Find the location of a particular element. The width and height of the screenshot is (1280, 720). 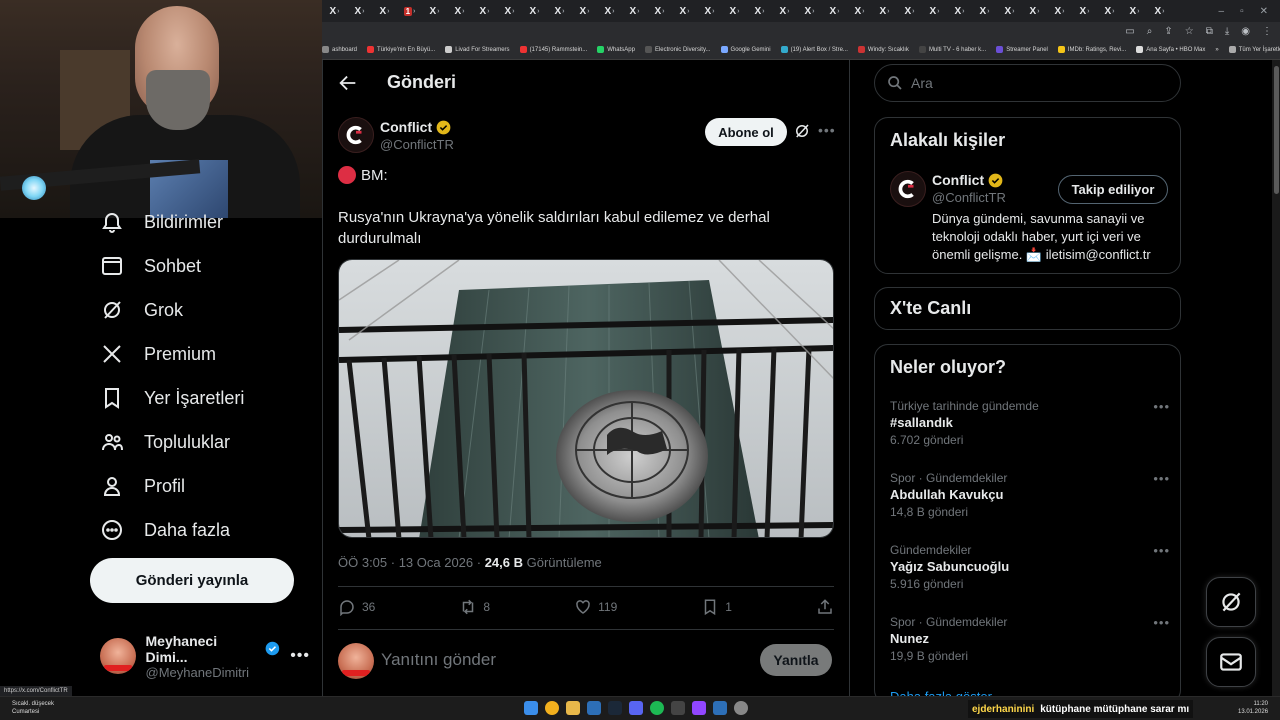

x-live-card: X'te Canlı is located at coordinates (1027, 308).